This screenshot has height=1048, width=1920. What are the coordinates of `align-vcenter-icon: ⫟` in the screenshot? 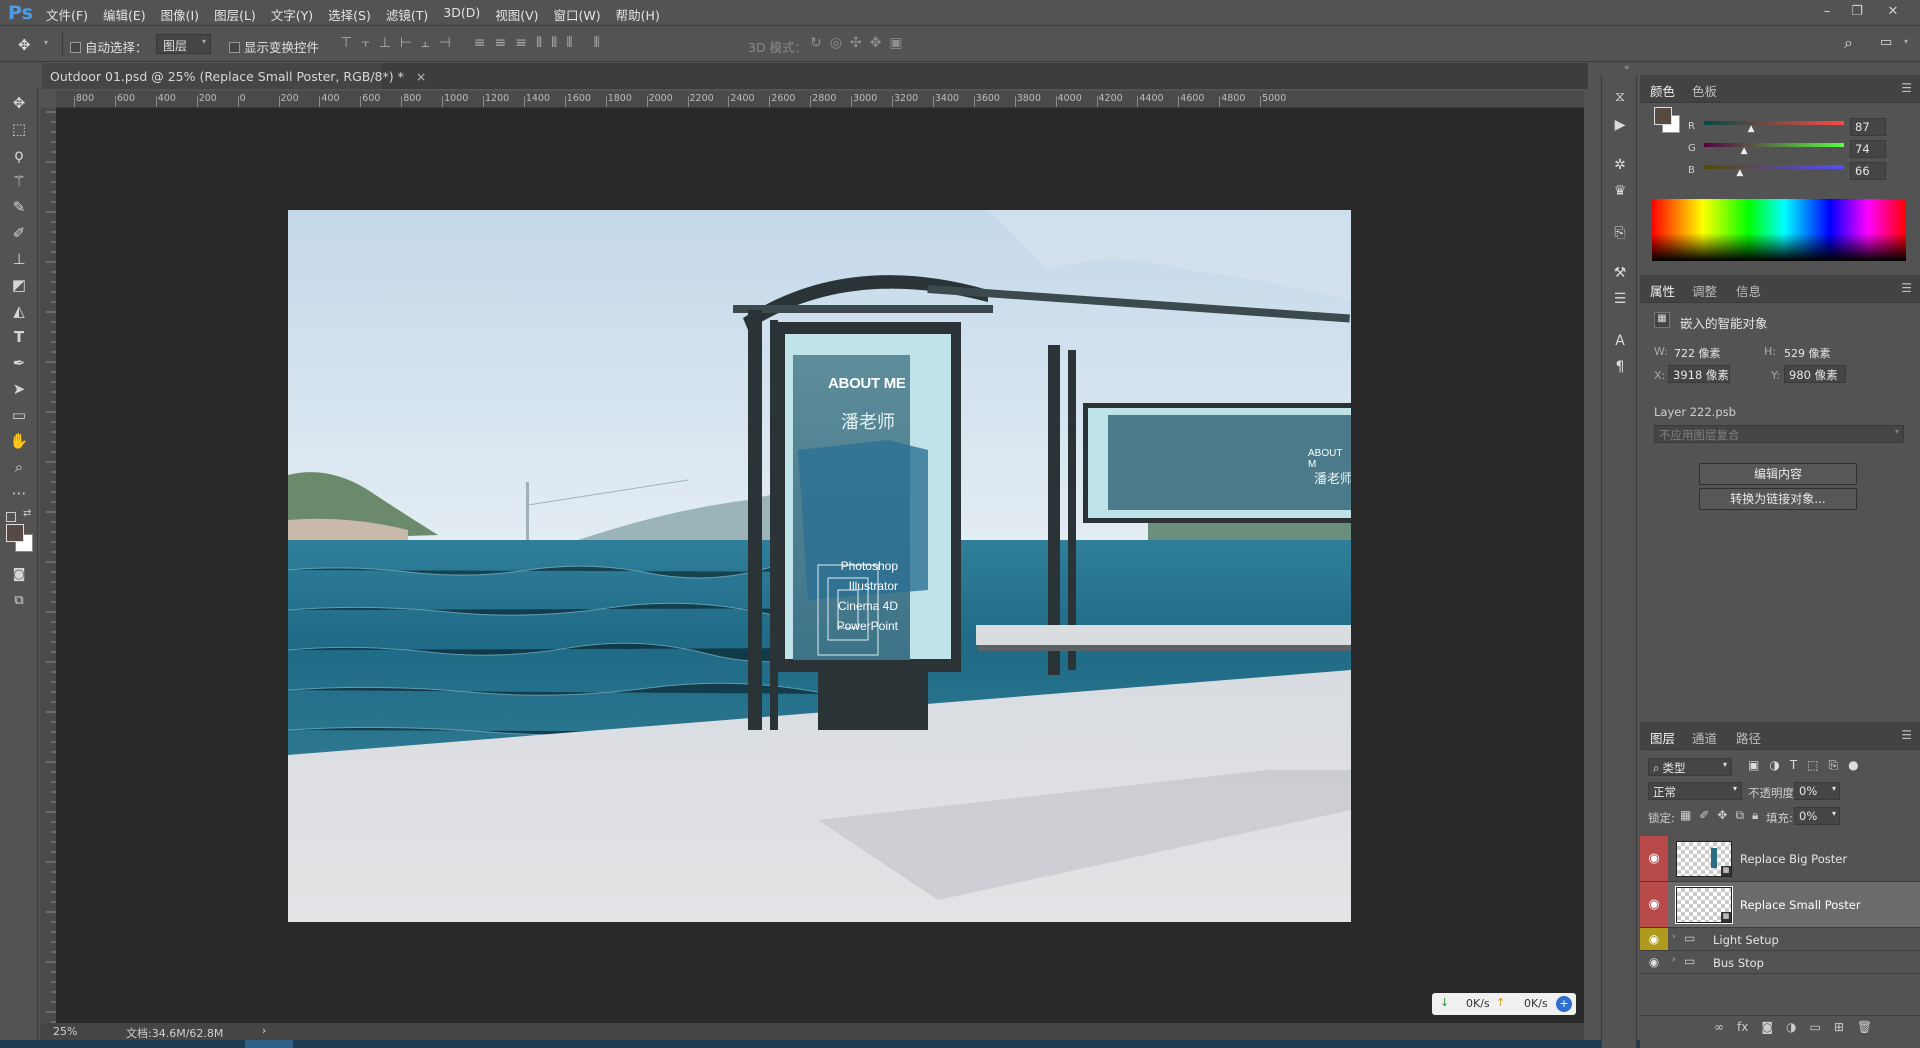 It's located at (365, 43).